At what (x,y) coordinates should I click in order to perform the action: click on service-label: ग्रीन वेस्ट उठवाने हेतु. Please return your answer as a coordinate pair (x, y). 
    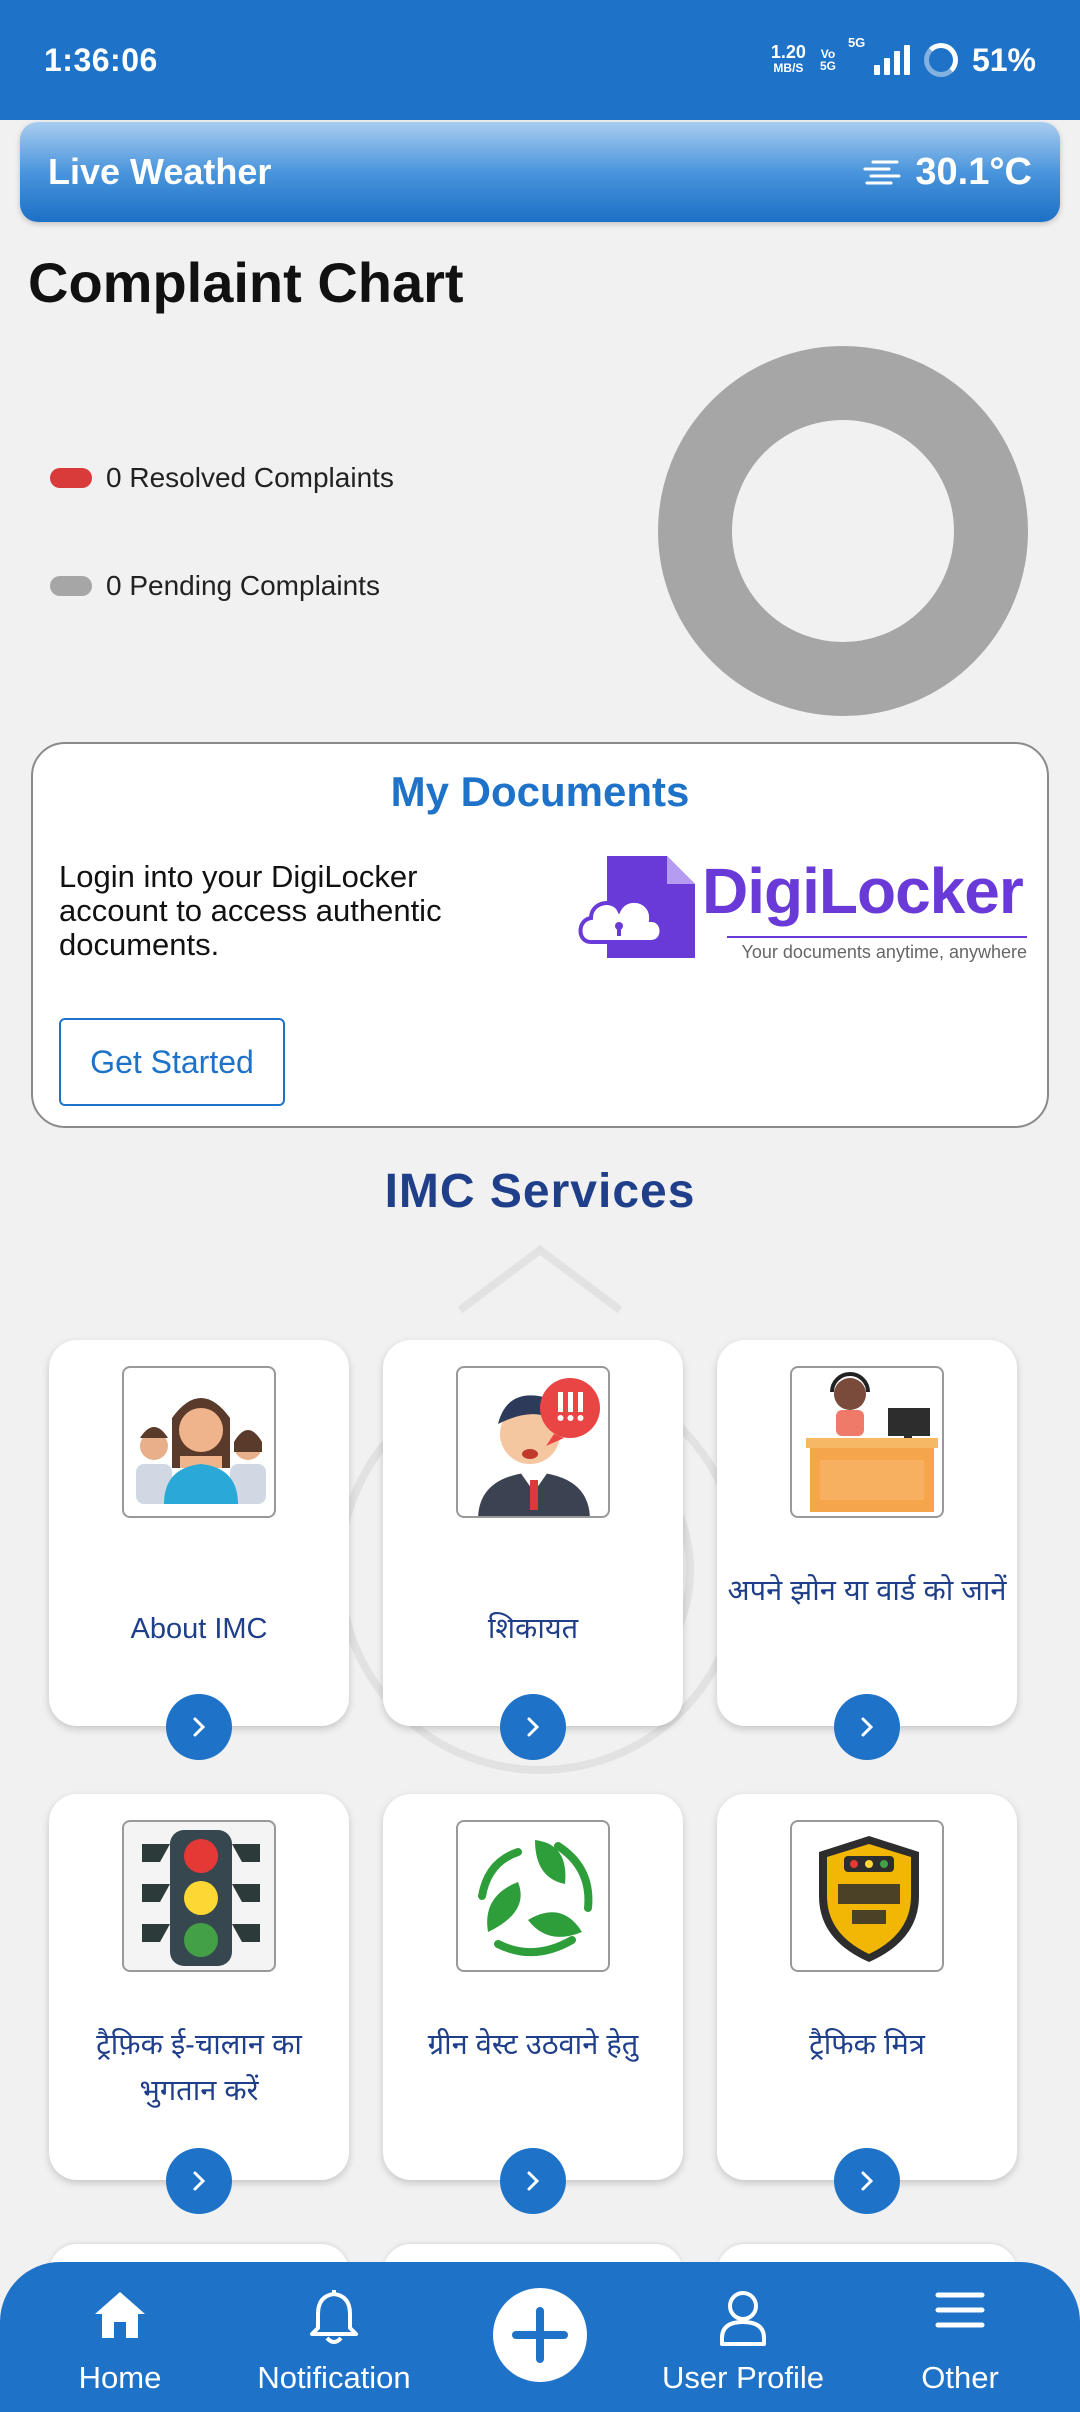
    Looking at the image, I should click on (533, 2045).